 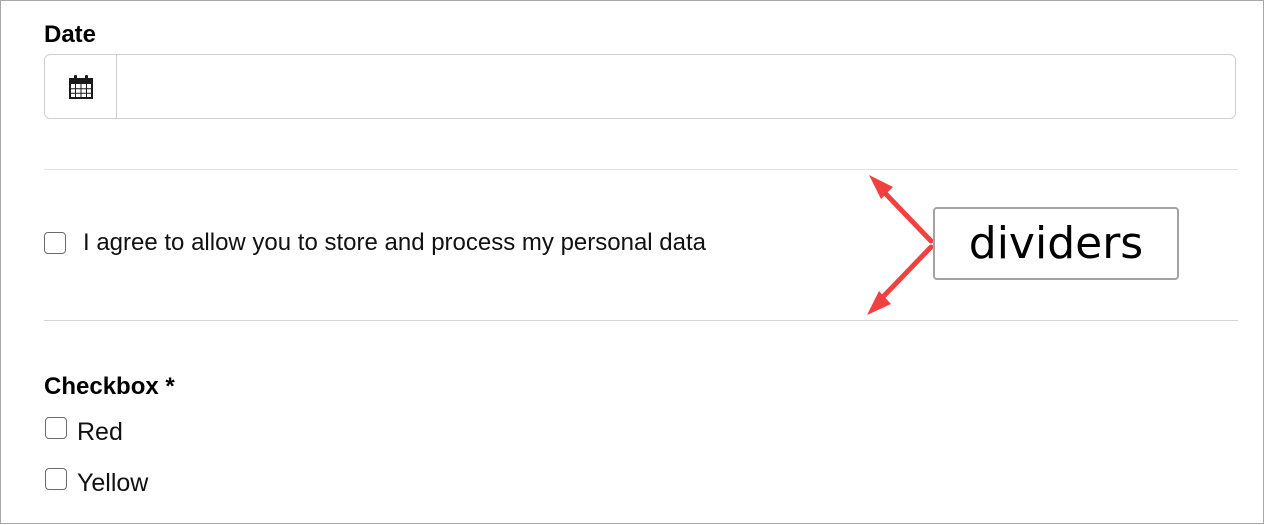 I want to click on checkbox-yellow, so click(x=56, y=479).